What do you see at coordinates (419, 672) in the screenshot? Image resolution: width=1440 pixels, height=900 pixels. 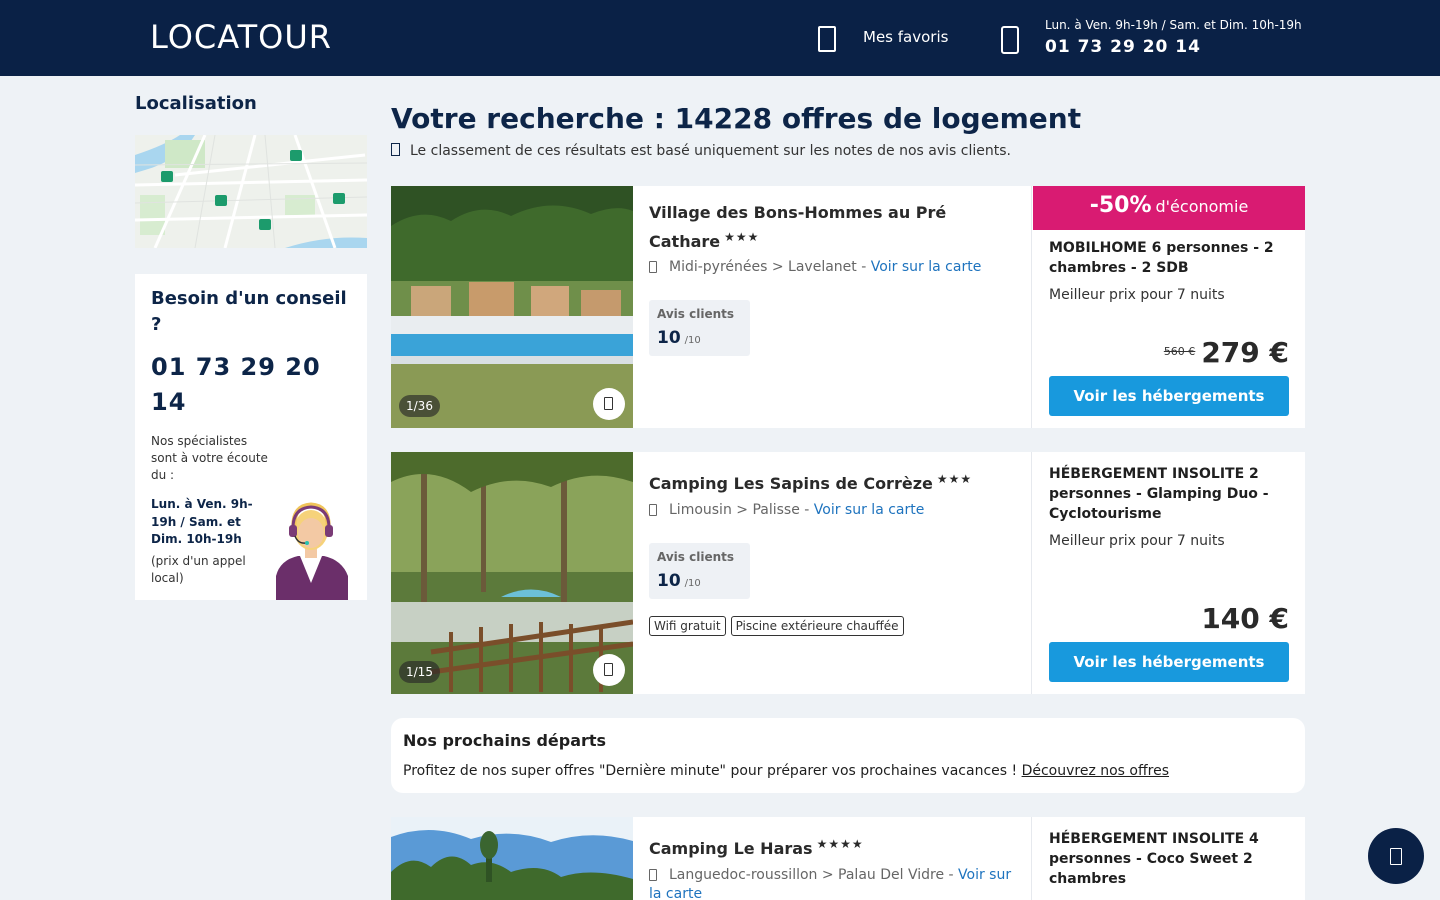 I see `photo-counter: 1/15` at bounding box center [419, 672].